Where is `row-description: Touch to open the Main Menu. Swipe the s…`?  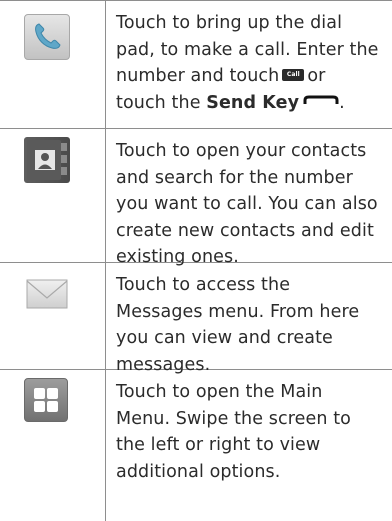
row-description: Touch to open the Main Menu. Swipe the s… is located at coordinates (233, 432).